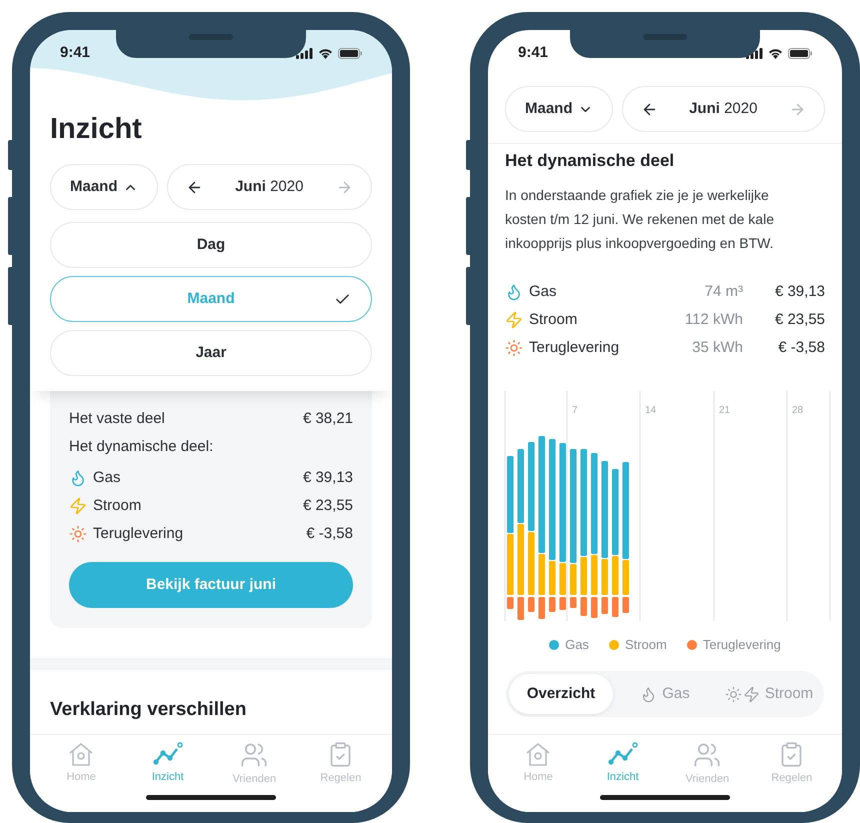 The height and width of the screenshot is (823, 860). What do you see at coordinates (650, 411) in the screenshot?
I see `day-tick-label: 14` at bounding box center [650, 411].